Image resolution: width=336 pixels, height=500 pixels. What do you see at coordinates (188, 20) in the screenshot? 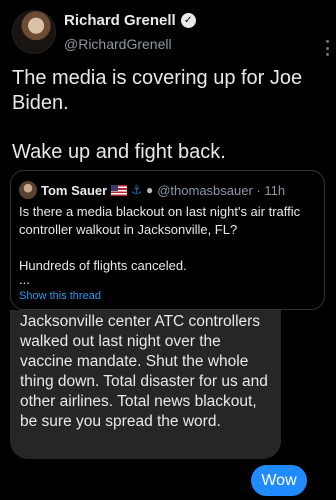
I see `verified-badge-icon: ✓` at bounding box center [188, 20].